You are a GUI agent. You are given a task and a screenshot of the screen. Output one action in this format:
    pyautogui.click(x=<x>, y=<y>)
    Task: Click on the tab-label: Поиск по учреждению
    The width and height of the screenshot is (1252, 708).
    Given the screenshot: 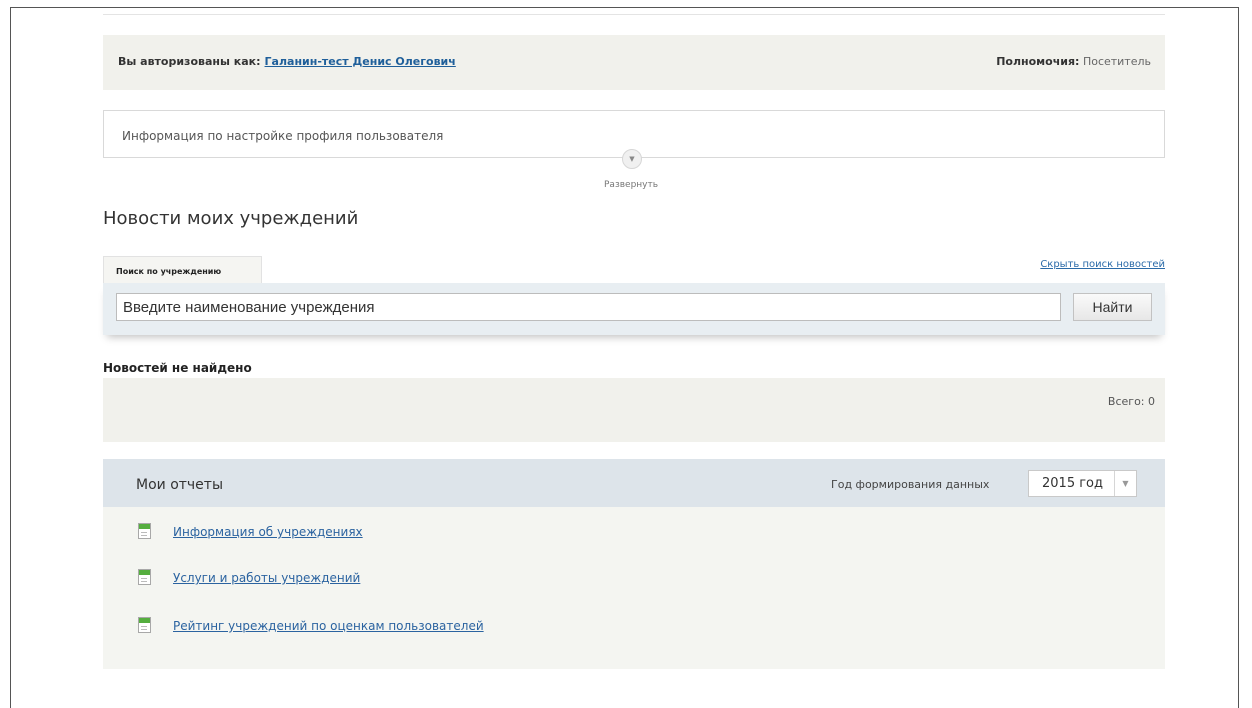 What is the action you would take?
    pyautogui.click(x=169, y=271)
    